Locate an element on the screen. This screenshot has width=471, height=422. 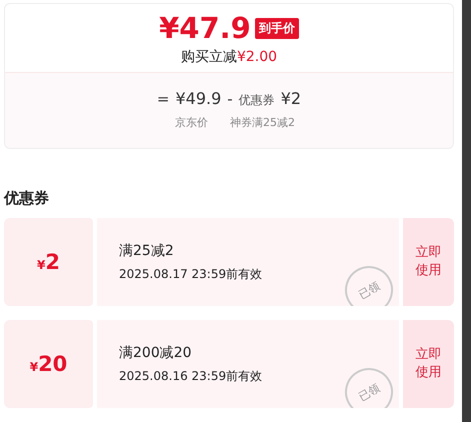
coupon-amount: ¥2 is located at coordinates (291, 98).